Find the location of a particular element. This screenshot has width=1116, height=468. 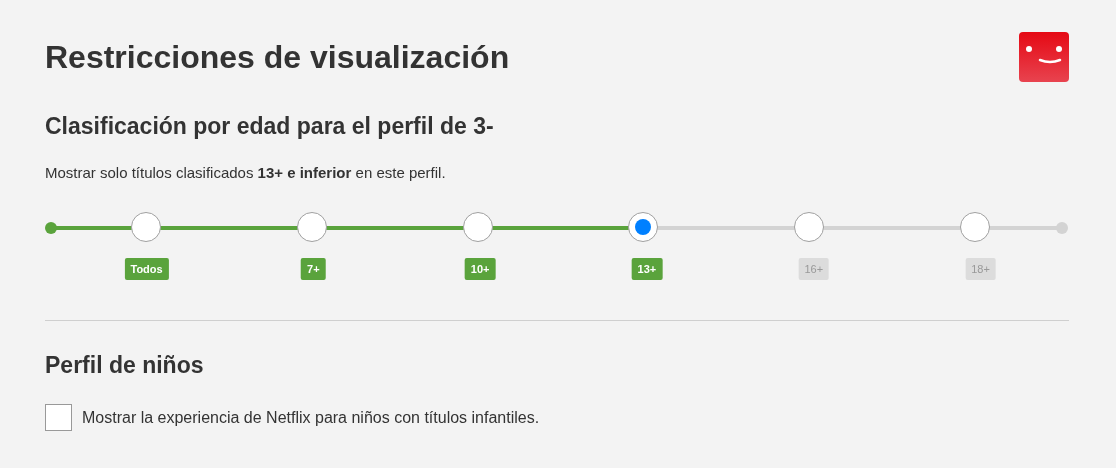

rating-label: 18+ is located at coordinates (980, 269).